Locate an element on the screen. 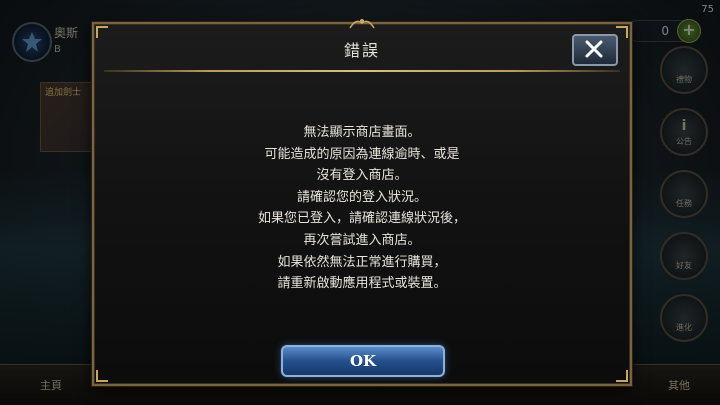 The width and height of the screenshot is (720, 405). close-button is located at coordinates (595, 50).